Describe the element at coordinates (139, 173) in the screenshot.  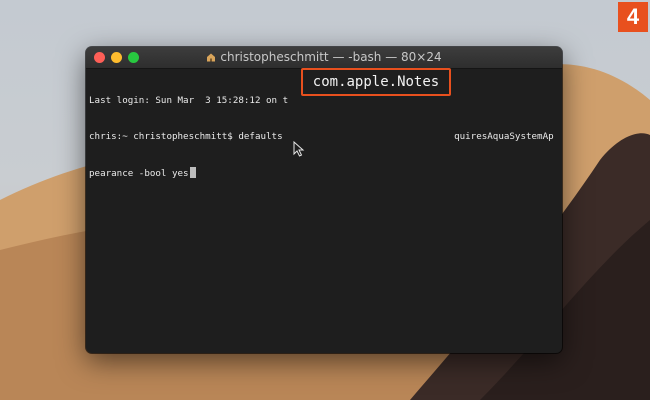
I see `terminal-line-text: pearance -bool yes` at that location.